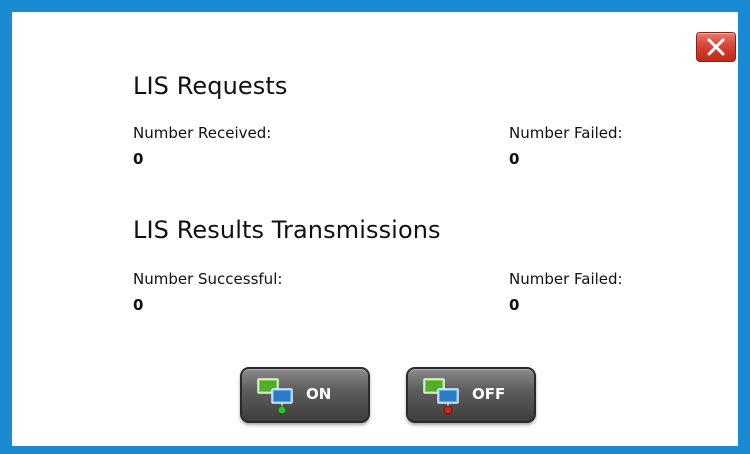 Image resolution: width=750 pixels, height=454 pixels. I want to click on network-off-icon, so click(441, 396).